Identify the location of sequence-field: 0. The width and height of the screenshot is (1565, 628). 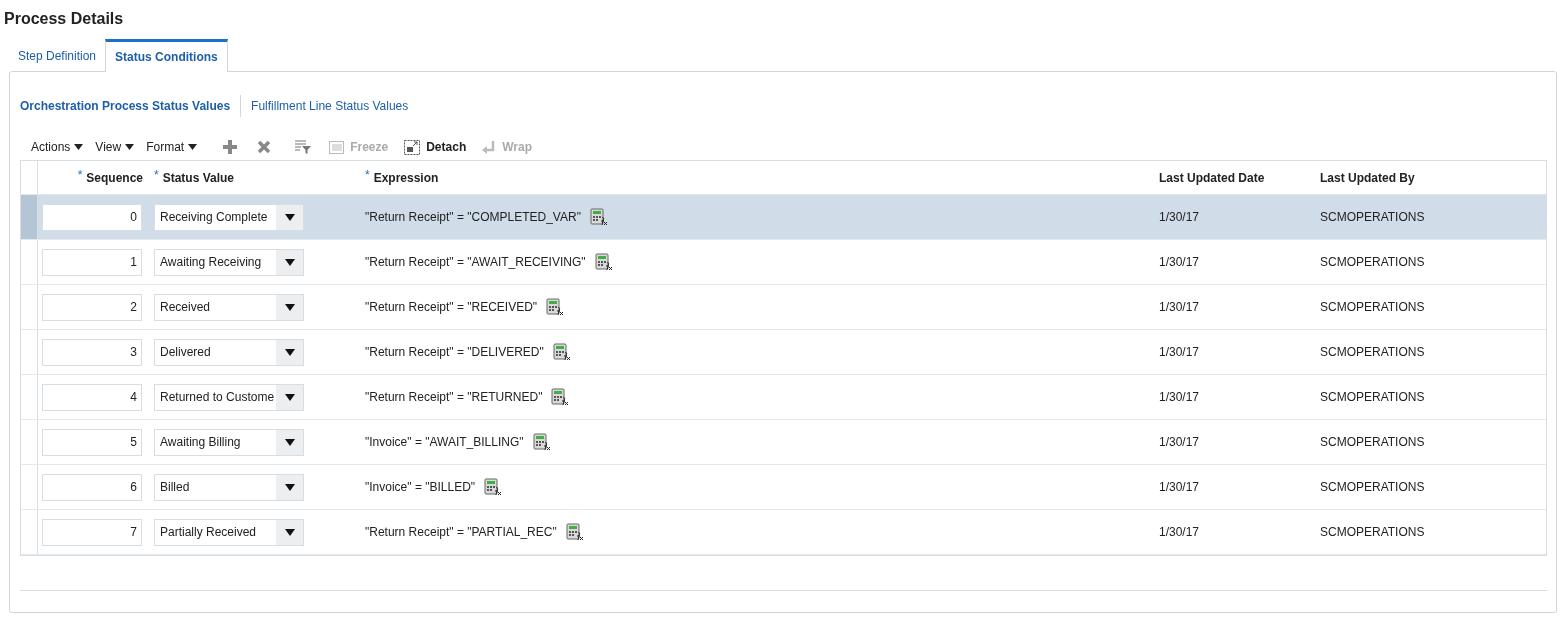
(92, 217).